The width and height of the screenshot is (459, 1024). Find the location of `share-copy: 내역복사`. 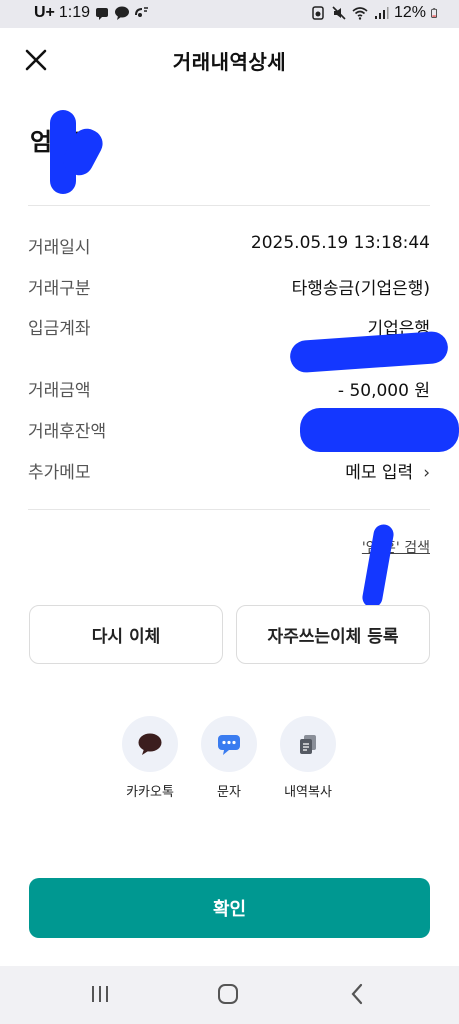

share-copy: 내역복사 is located at coordinates (308, 758).